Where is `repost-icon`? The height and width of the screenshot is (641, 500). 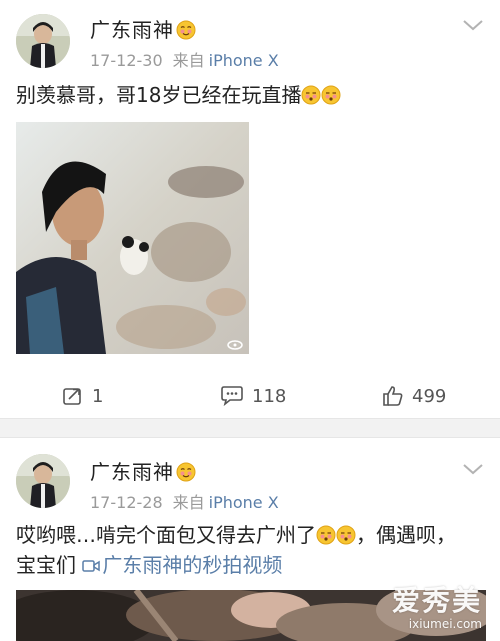 repost-icon is located at coordinates (72, 396).